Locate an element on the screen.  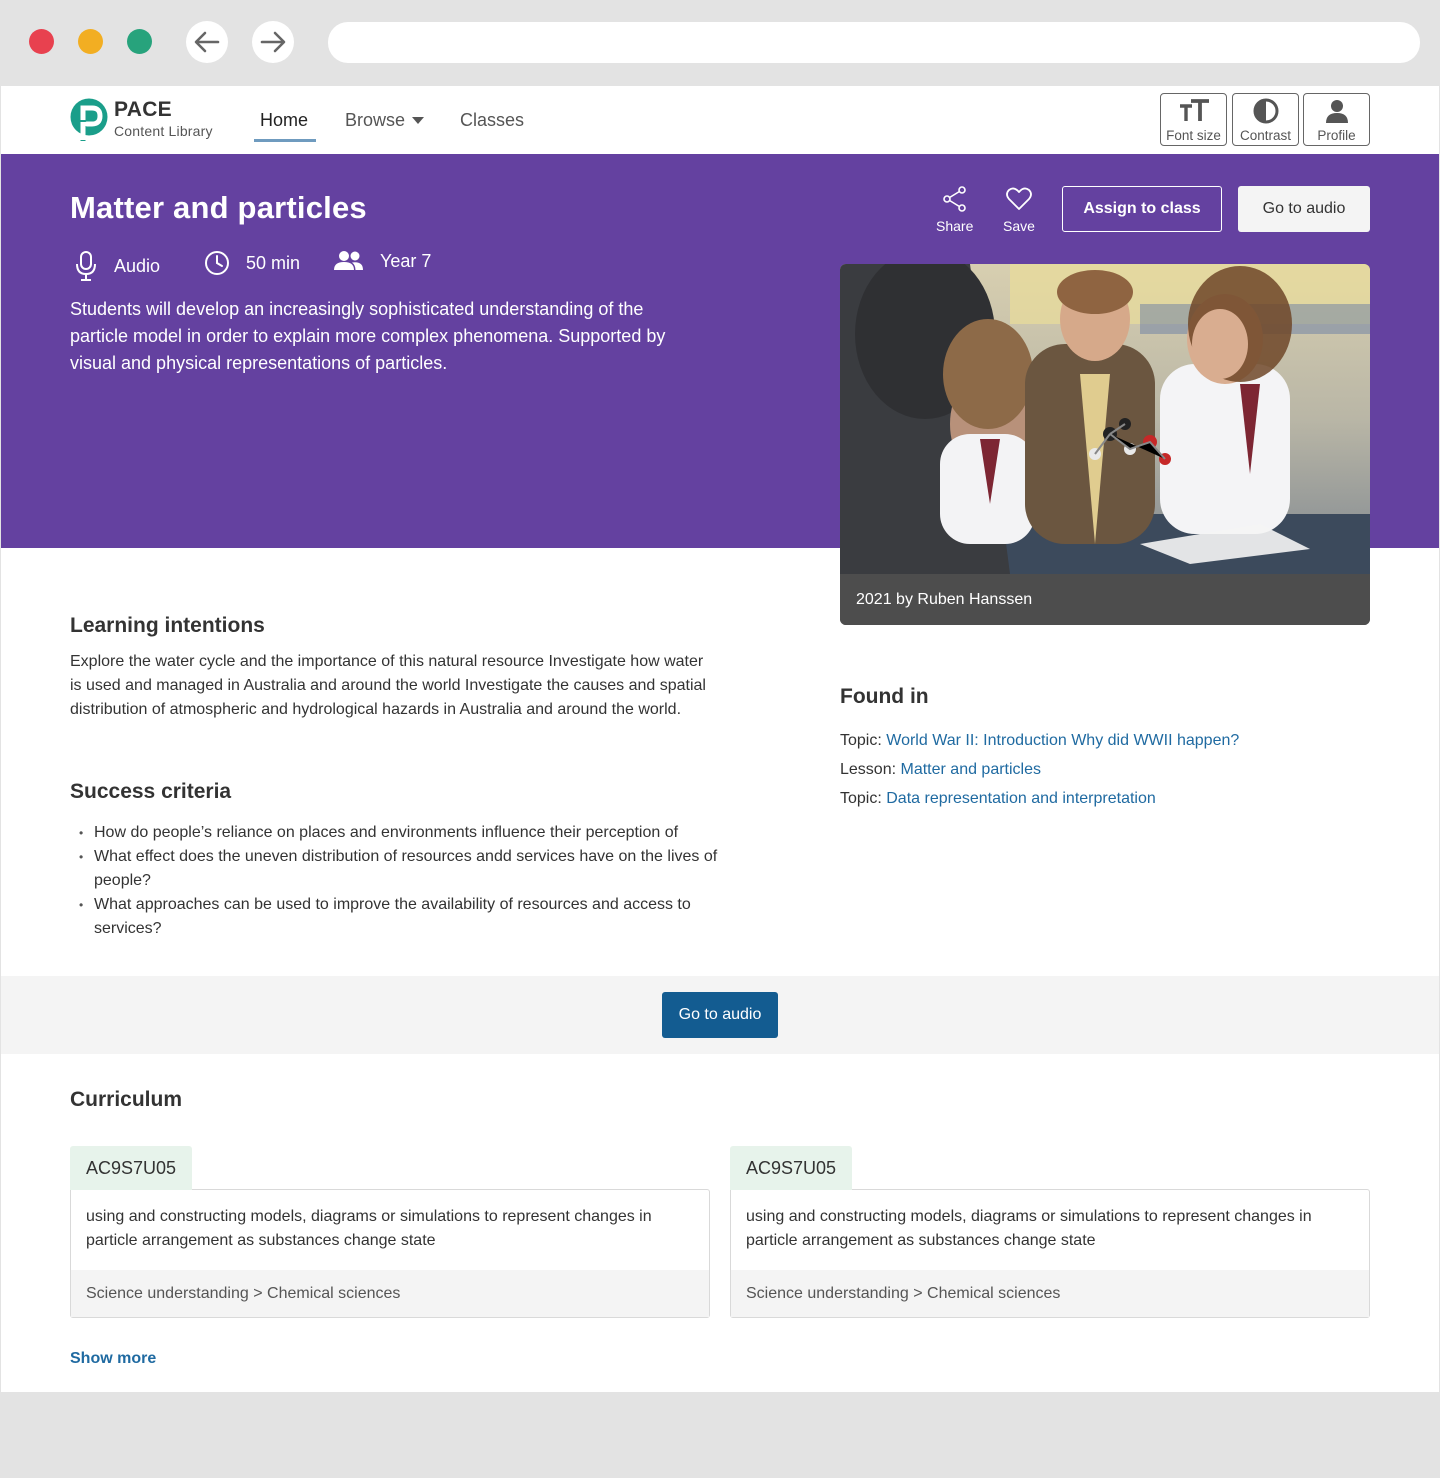
found-in-item: Lesson: Matter and particles is located at coordinates (1039, 769).